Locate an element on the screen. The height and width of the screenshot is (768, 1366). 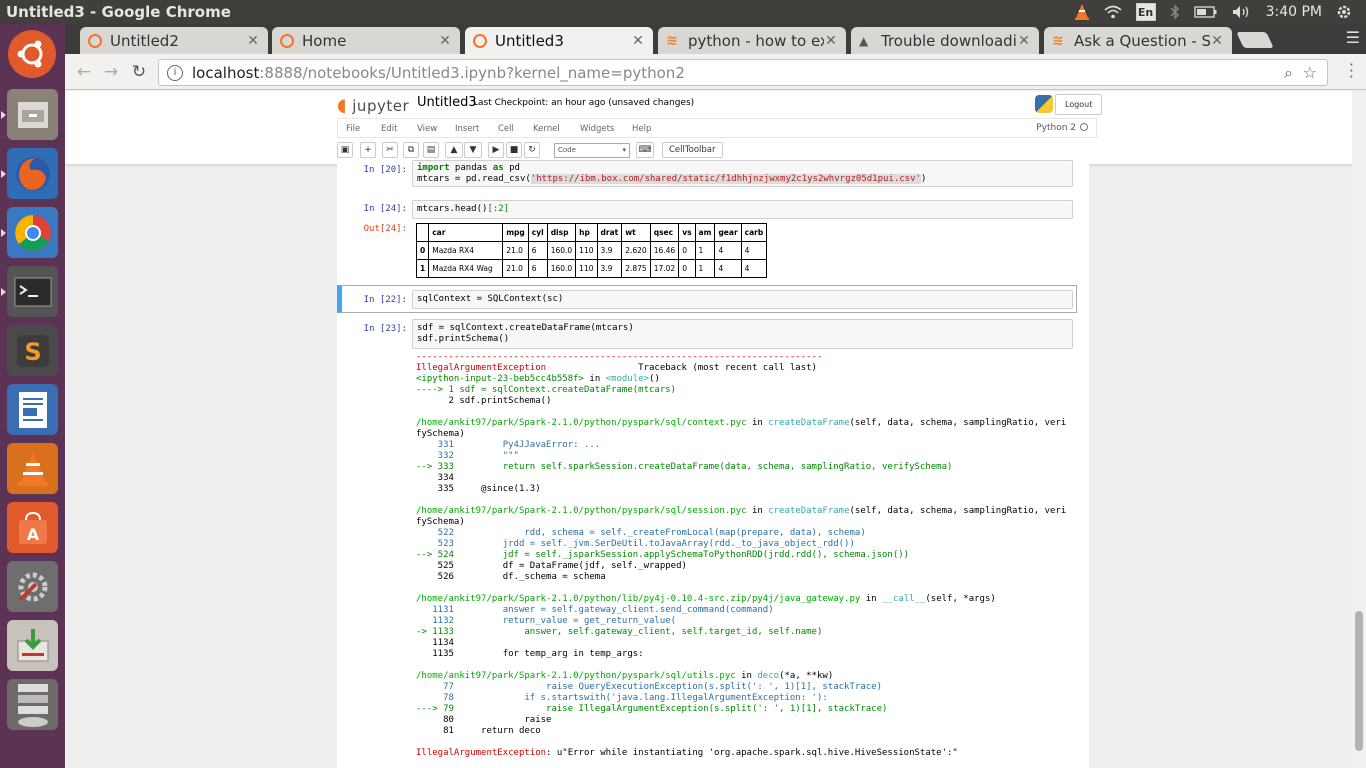
bookmark-star-icon: ☆ is located at coordinates (1310, 72).